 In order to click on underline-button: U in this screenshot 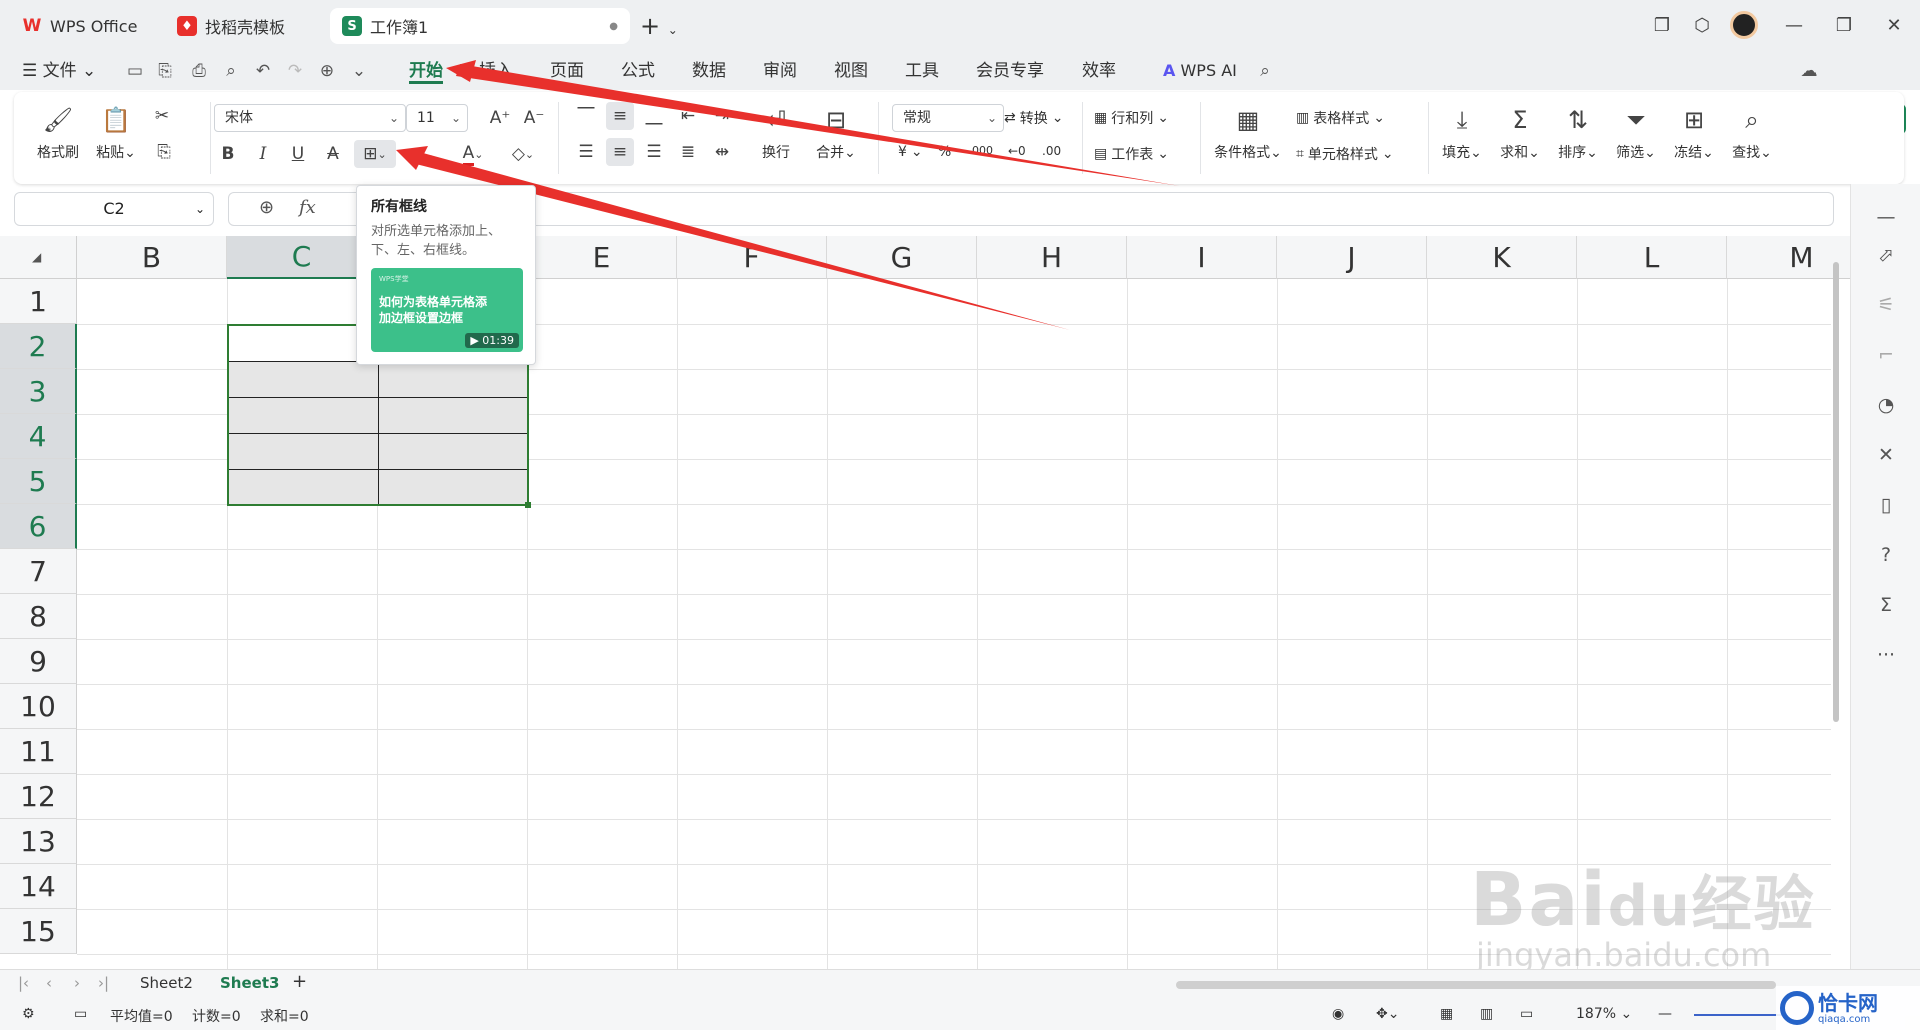, I will do `click(298, 154)`.